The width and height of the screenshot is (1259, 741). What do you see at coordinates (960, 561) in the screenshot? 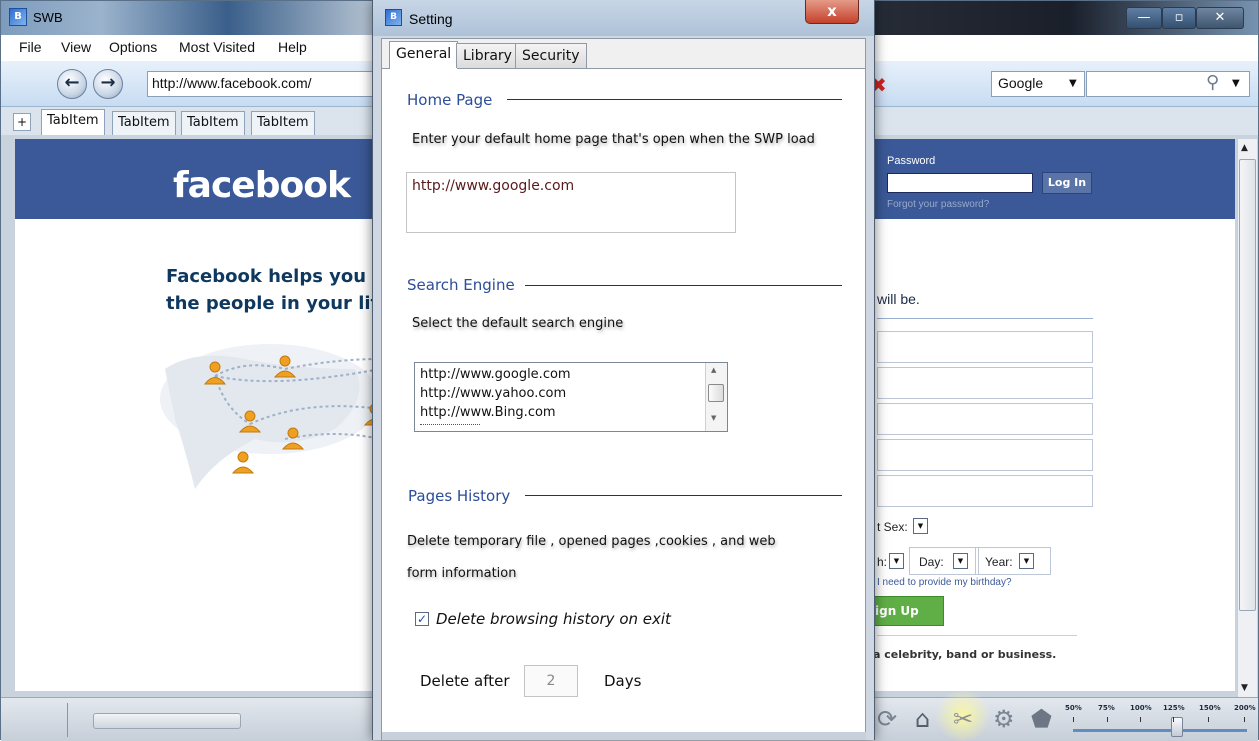
I see `day-select: ▼` at bounding box center [960, 561].